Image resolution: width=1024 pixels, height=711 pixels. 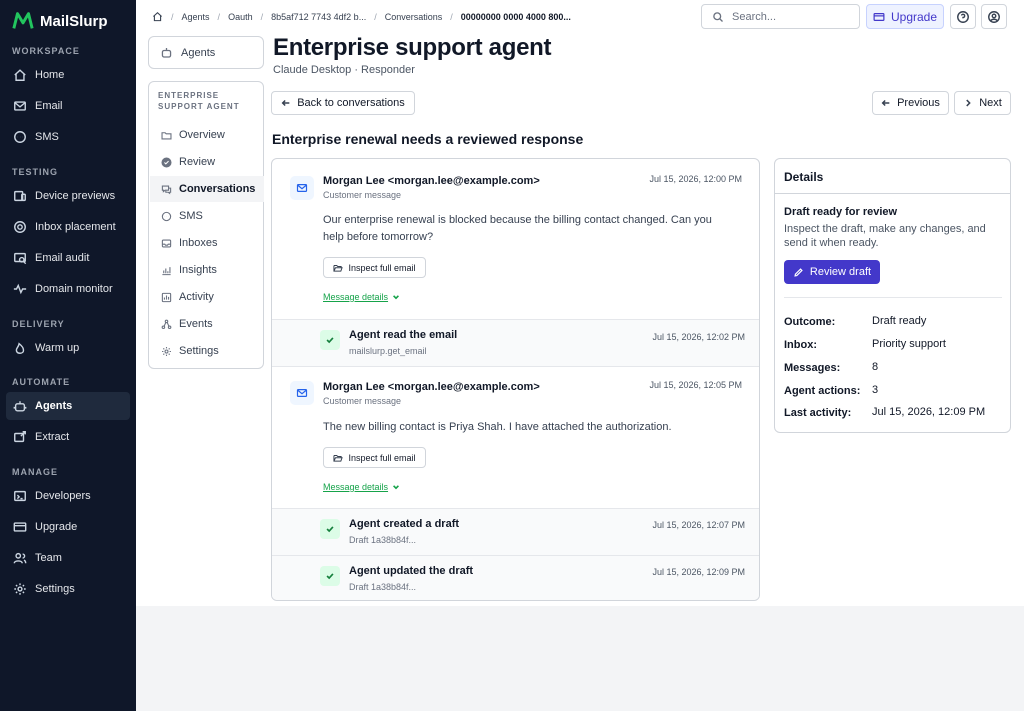 What do you see at coordinates (832, 272) in the screenshot?
I see `review-draft-button: Review draft` at bounding box center [832, 272].